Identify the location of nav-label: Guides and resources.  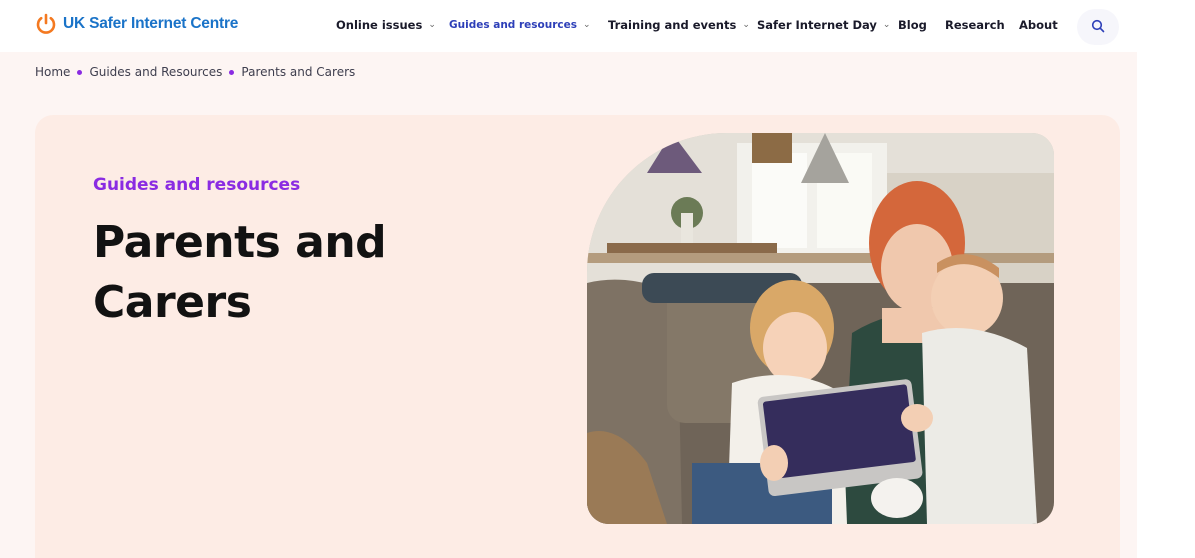
(513, 25).